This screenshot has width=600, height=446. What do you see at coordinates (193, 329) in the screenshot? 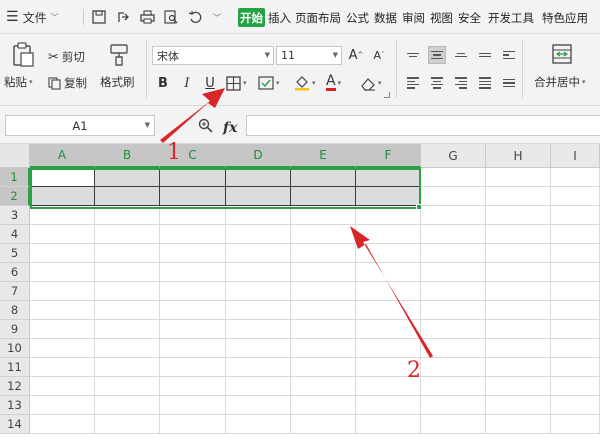
I see `cell-c9` at bounding box center [193, 329].